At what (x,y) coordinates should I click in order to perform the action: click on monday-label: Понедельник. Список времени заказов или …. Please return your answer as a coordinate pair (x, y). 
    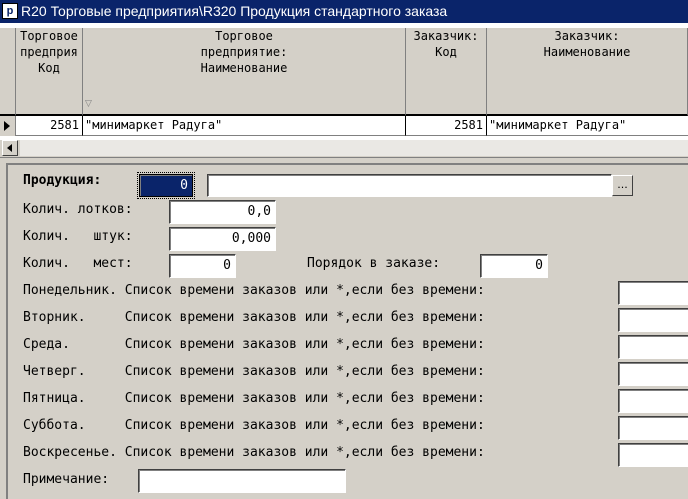
    Looking at the image, I should click on (254, 290).